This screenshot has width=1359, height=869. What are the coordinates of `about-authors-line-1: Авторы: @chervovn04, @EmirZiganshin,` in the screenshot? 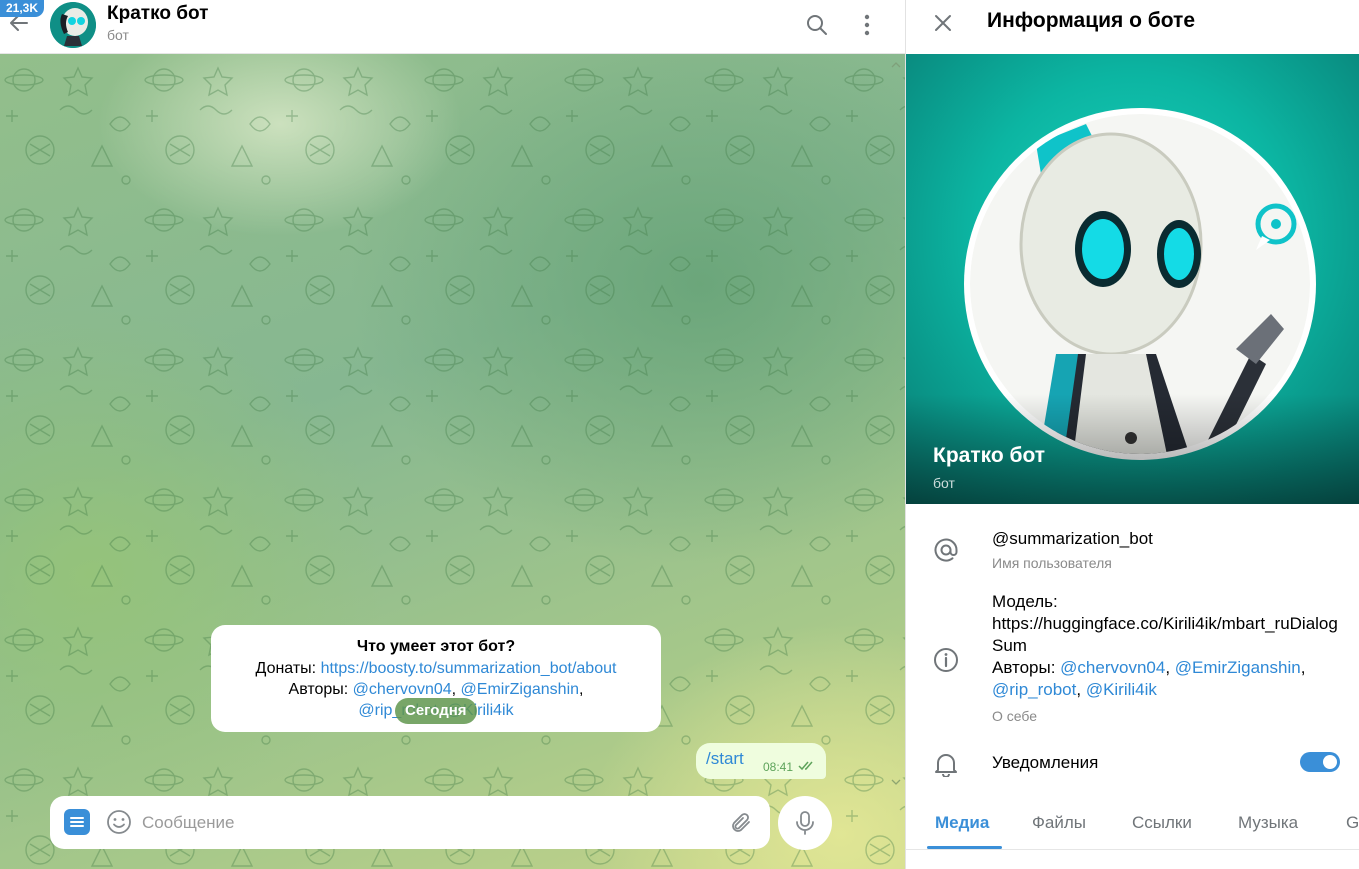 It's located at (1167, 668).